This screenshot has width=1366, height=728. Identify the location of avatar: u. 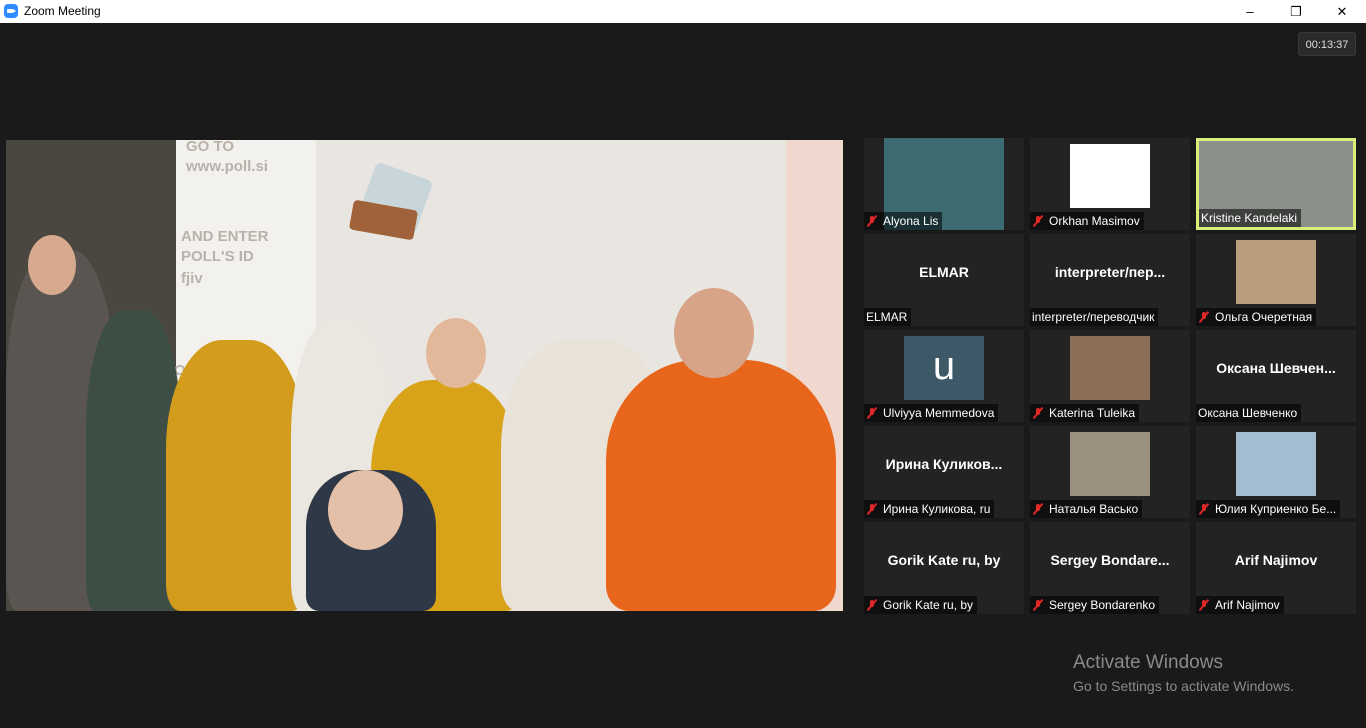
(944, 368).